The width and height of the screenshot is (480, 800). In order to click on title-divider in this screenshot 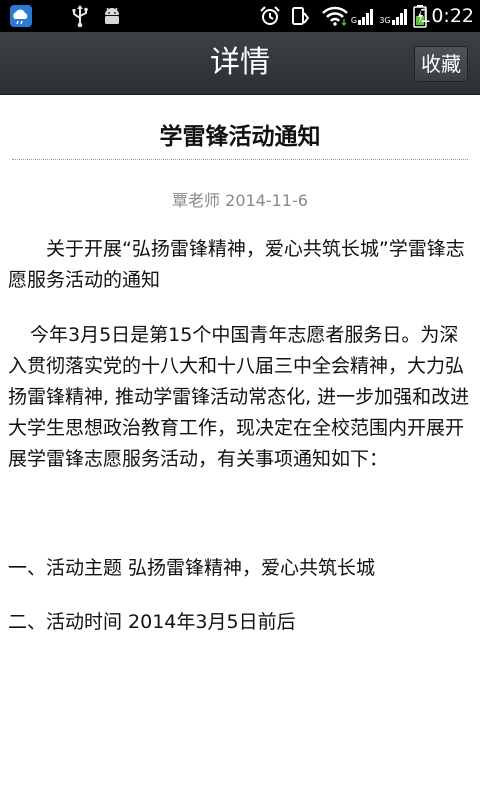, I will do `click(240, 159)`.